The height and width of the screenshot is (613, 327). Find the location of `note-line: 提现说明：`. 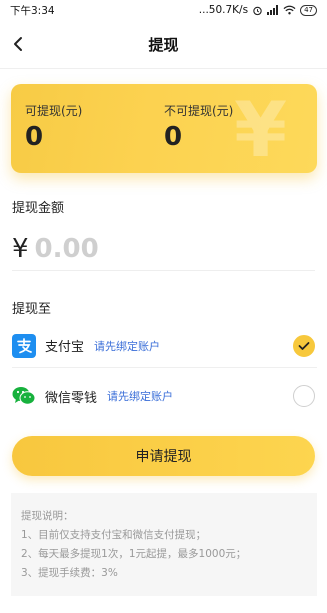

note-line: 提现说明： is located at coordinates (47, 516).